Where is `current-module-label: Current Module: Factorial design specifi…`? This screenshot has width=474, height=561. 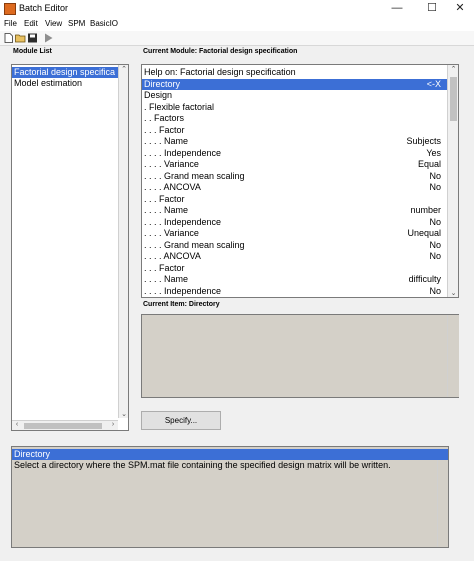
current-module-label: Current Module: Factorial design specifi… is located at coordinates (220, 51).